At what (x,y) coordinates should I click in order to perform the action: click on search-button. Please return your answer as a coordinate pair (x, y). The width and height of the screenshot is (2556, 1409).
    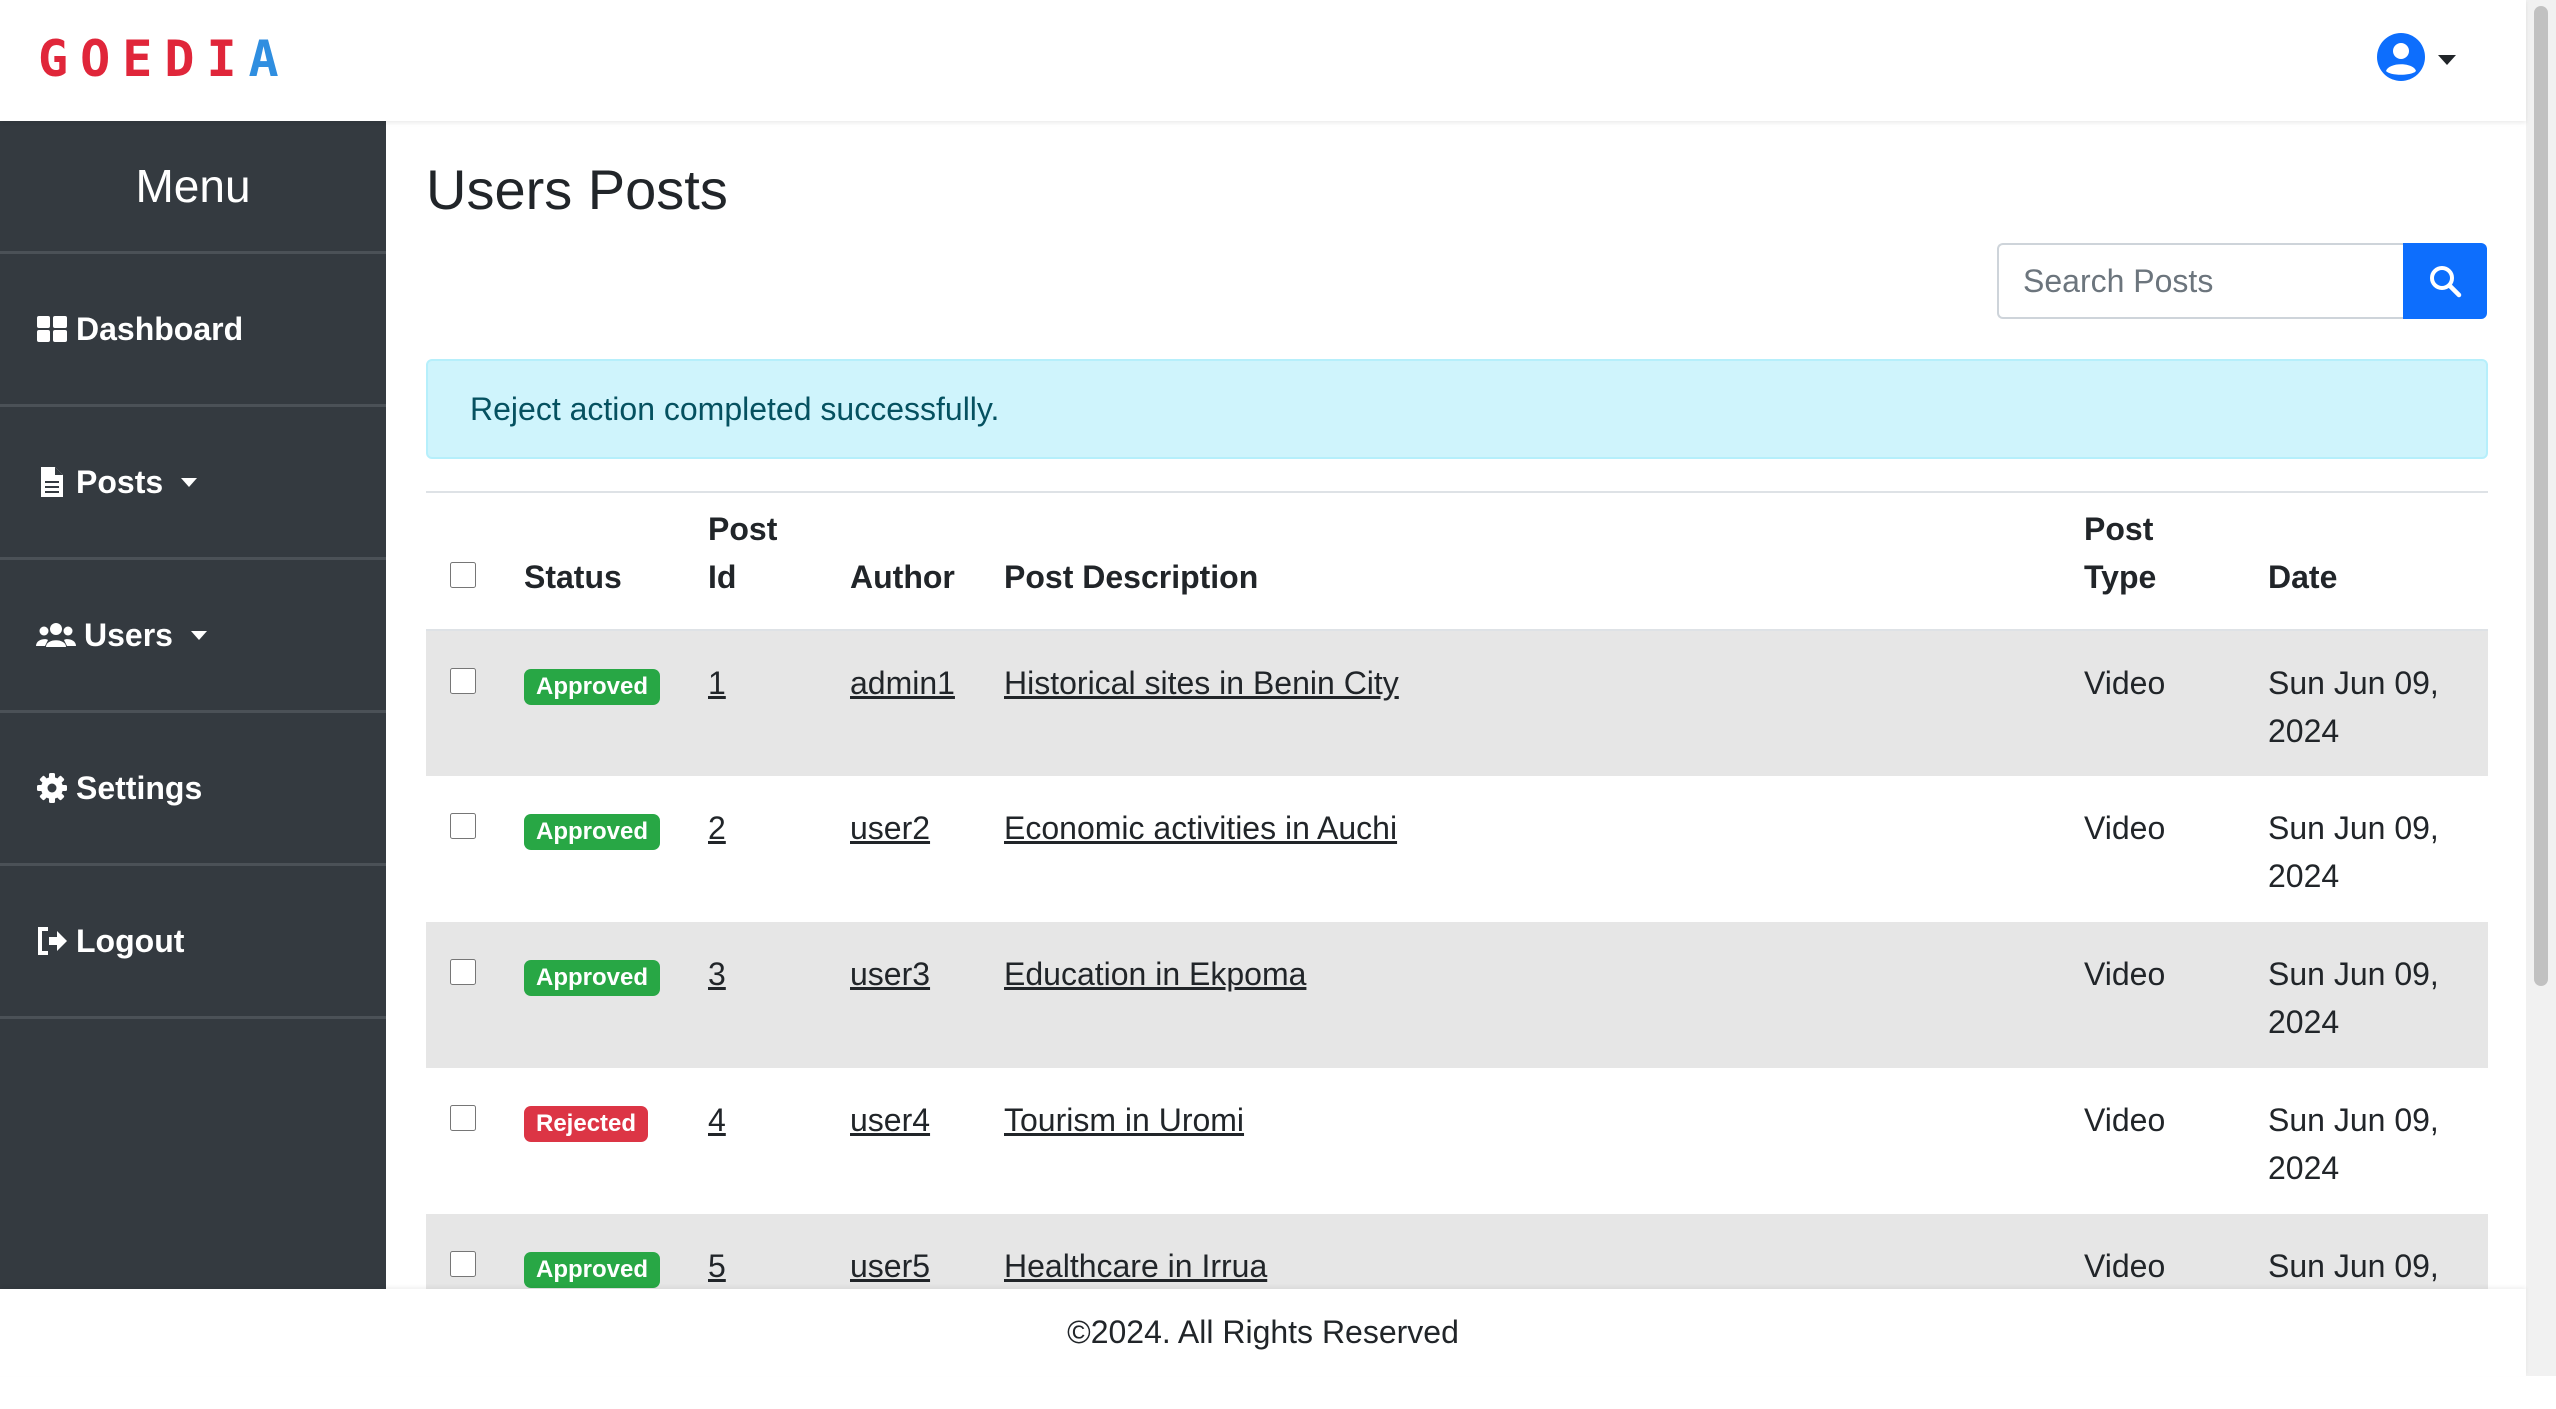
    Looking at the image, I should click on (2445, 281).